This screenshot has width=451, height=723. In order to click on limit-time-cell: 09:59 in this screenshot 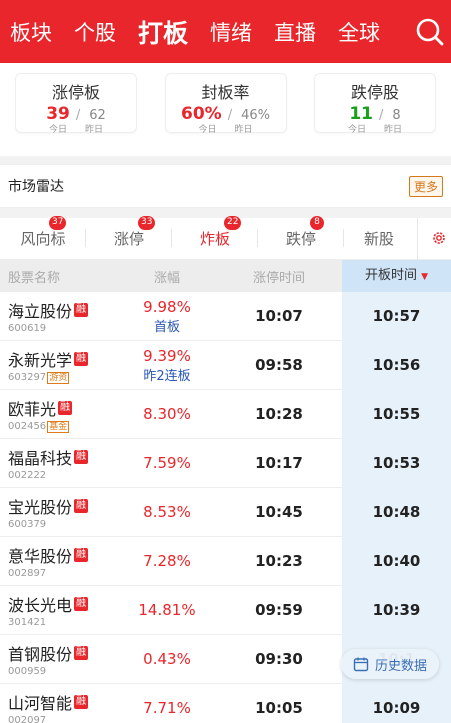, I will do `click(279, 610)`.